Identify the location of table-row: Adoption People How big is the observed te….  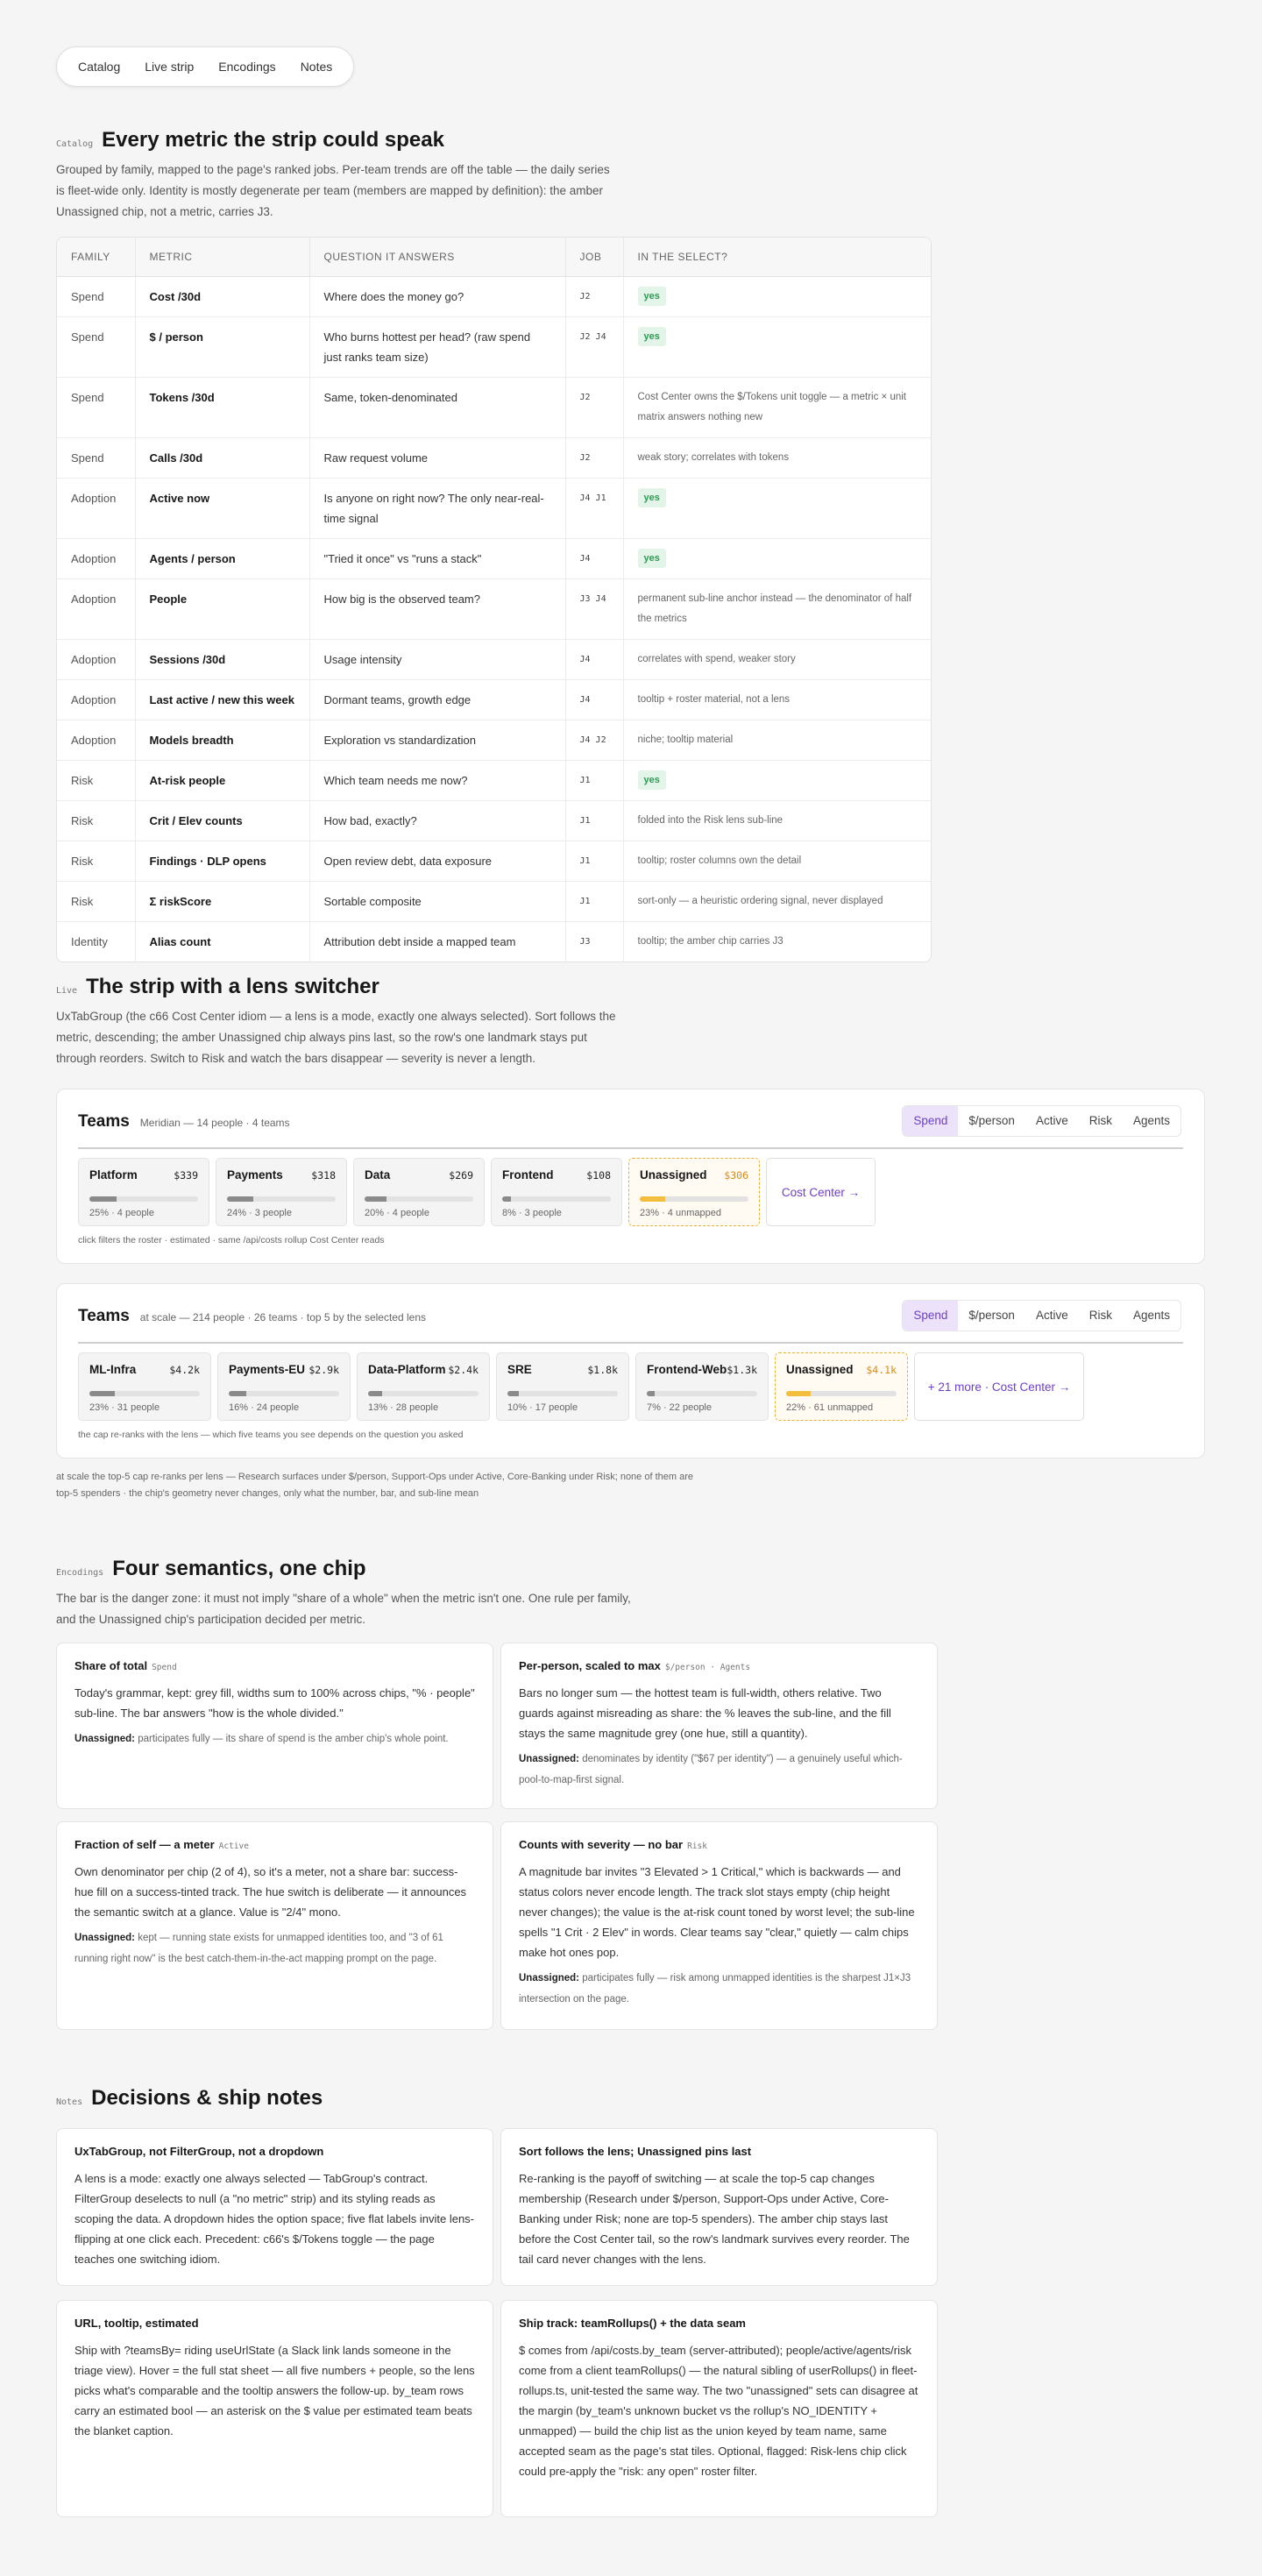
(494, 609).